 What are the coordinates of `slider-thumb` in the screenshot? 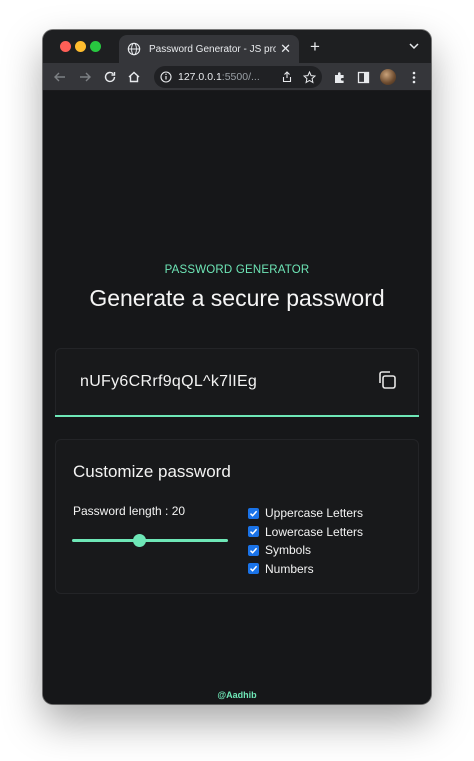 It's located at (140, 540).